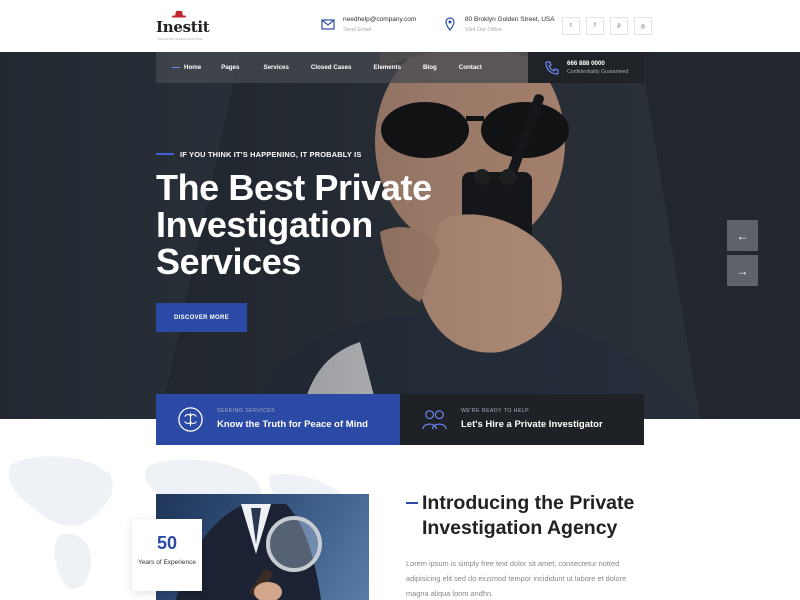 This screenshot has width=800, height=600. What do you see at coordinates (607, 26) in the screenshot?
I see `social-links: t f p ◎` at bounding box center [607, 26].